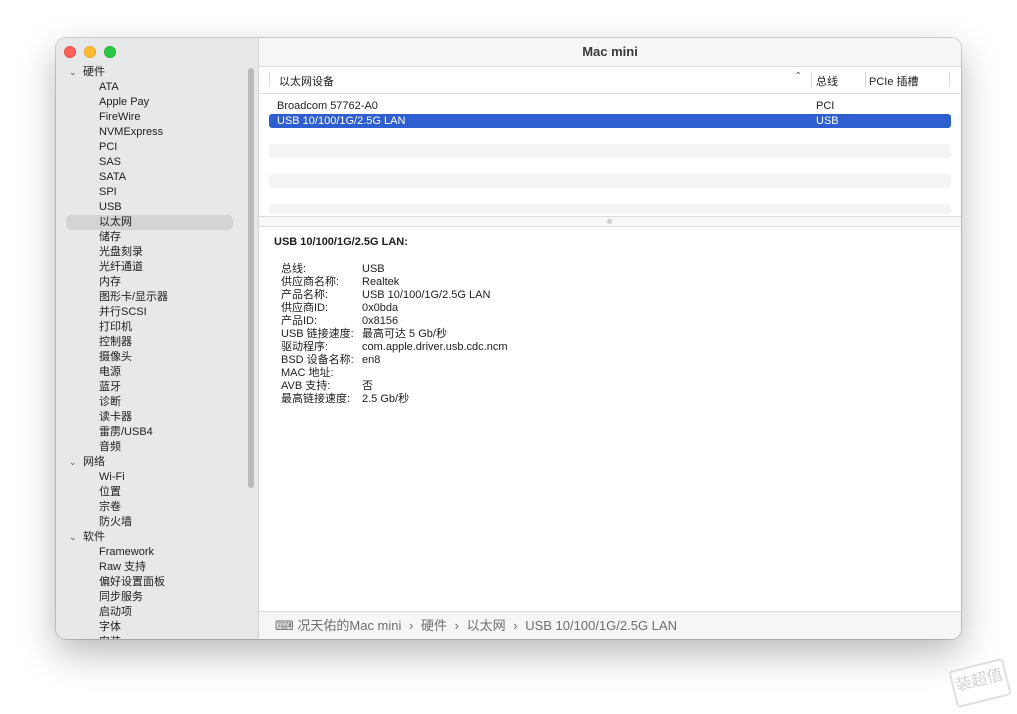  Describe the element at coordinates (481, 399) in the screenshot. I see `detail-field-row: 最高链接速度: 2.5 Gb/秒` at that location.